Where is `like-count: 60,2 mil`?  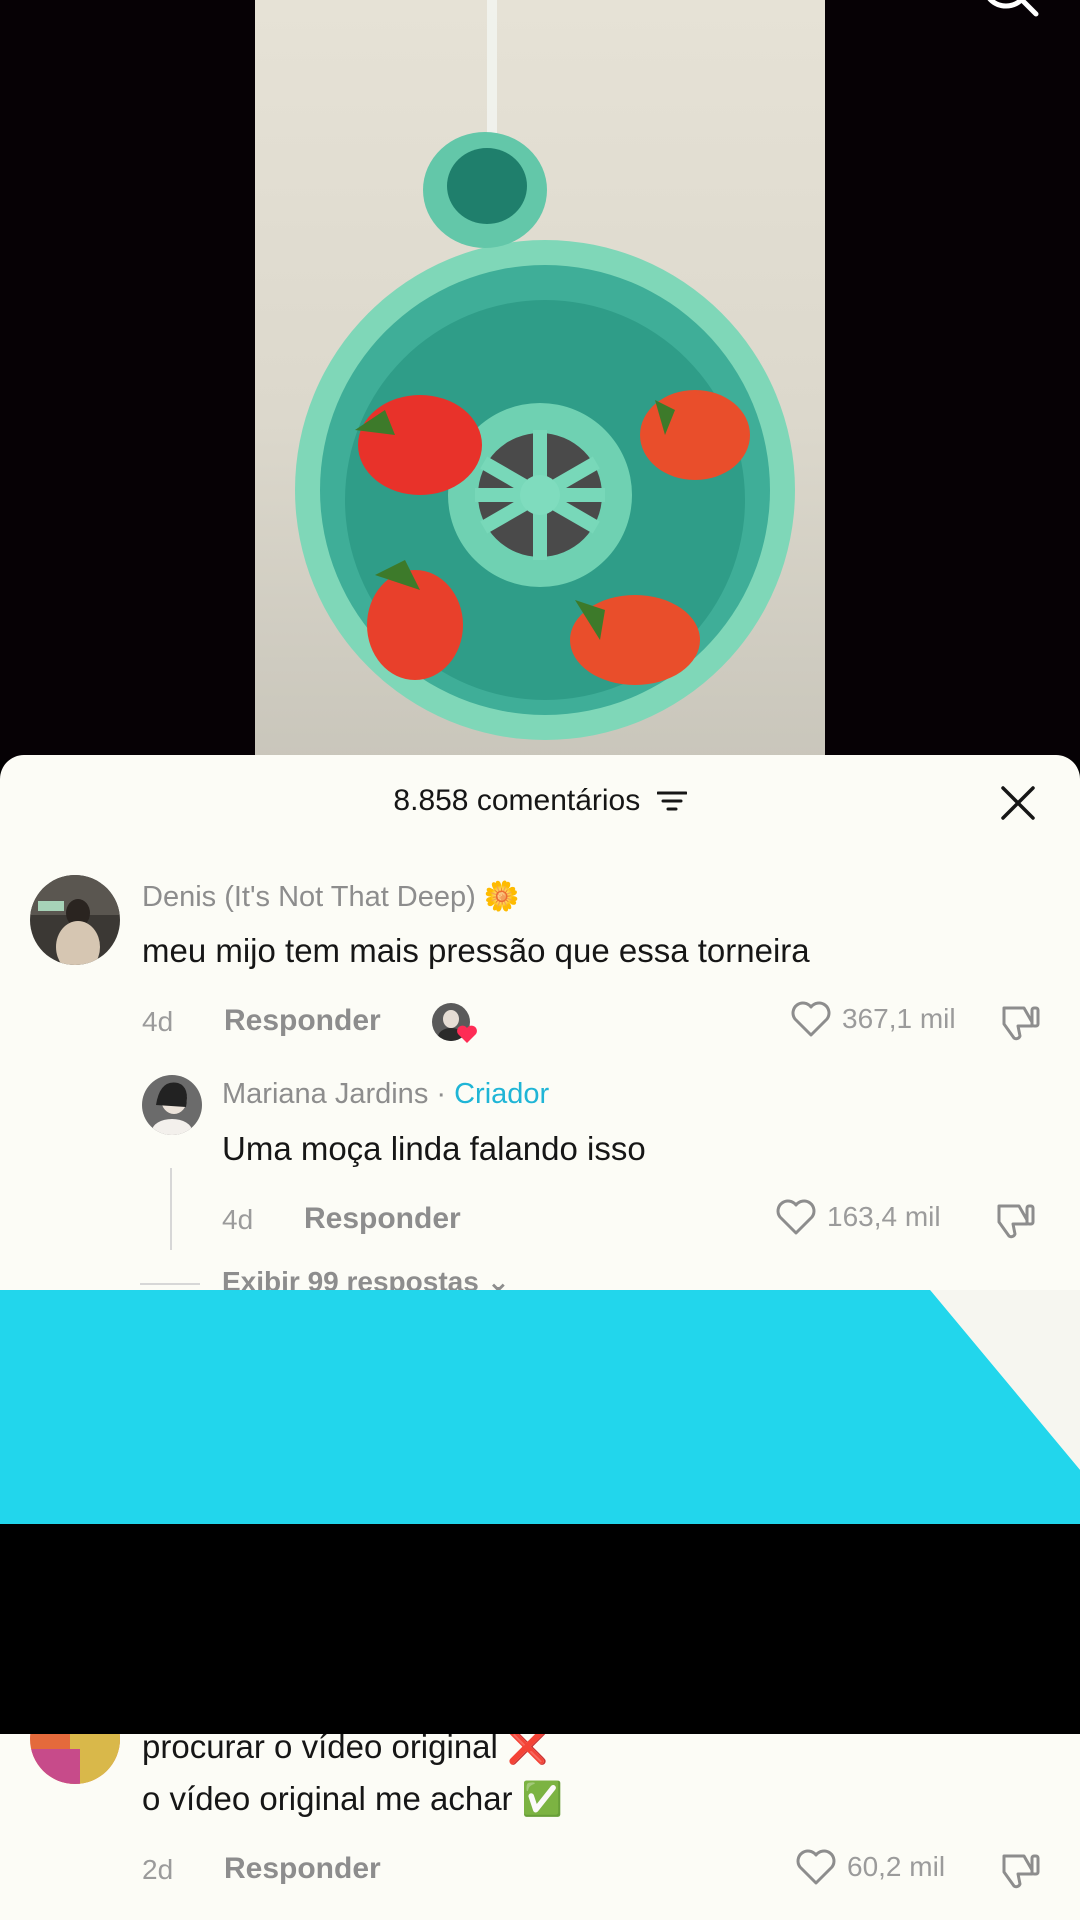 like-count: 60,2 mil is located at coordinates (896, 1866).